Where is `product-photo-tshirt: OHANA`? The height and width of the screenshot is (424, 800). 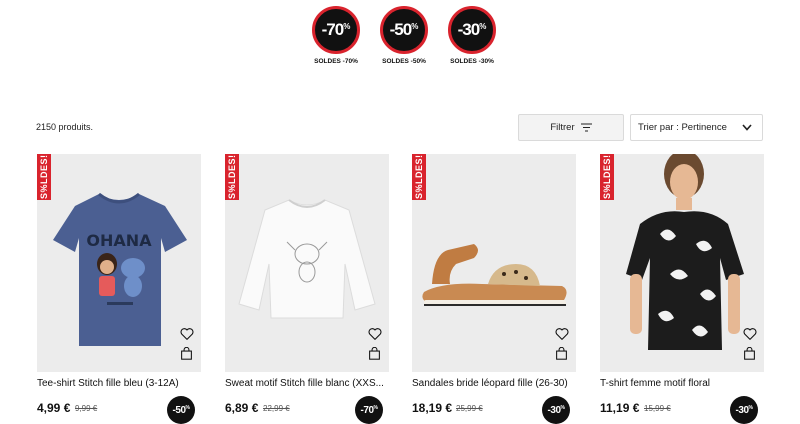
product-photo-tshirt: OHANA is located at coordinates (120, 269).